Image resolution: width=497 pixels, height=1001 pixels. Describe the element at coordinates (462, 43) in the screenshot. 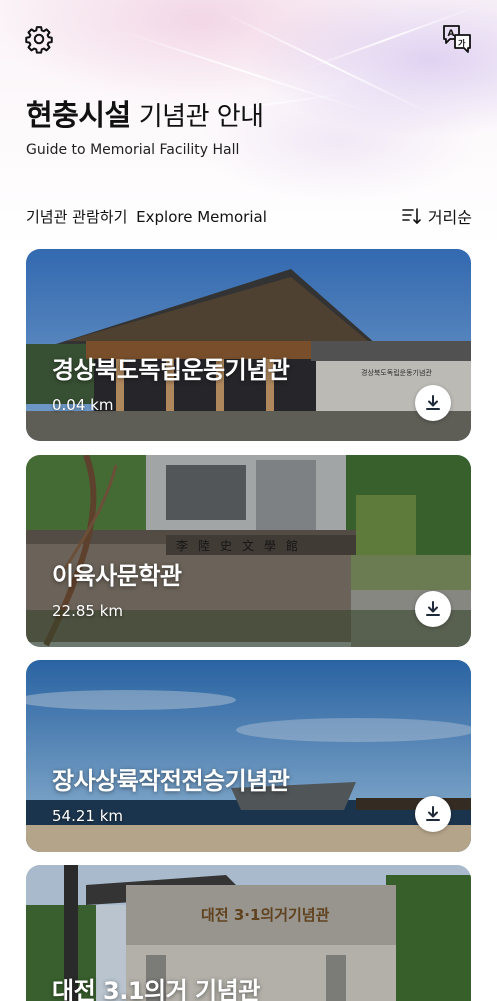

I see `svg-text: 가` at that location.